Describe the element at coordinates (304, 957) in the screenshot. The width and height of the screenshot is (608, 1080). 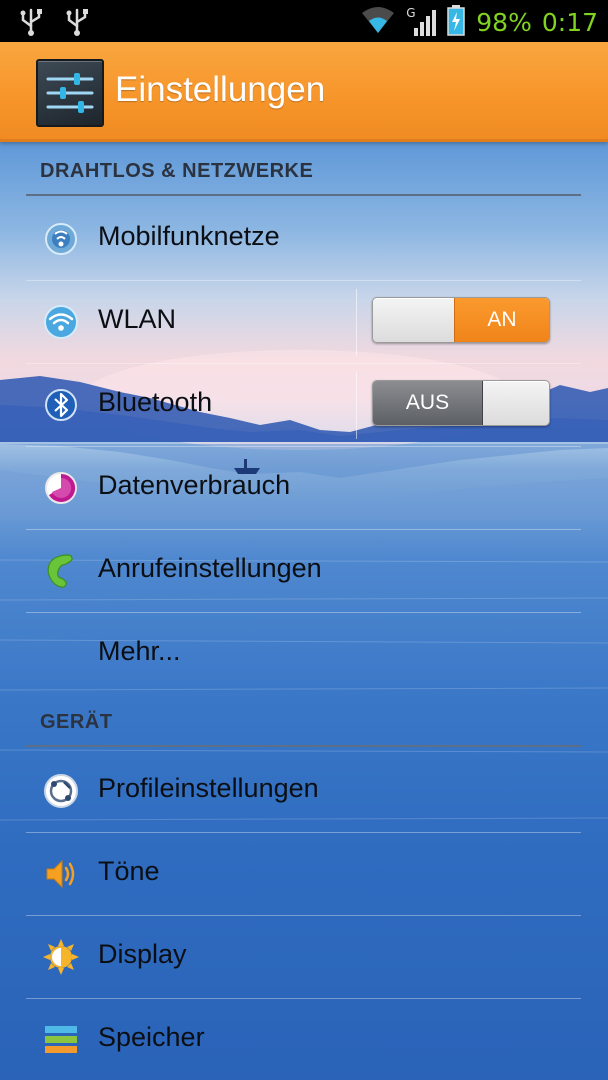
I see `settings-item-display: Display` at that location.